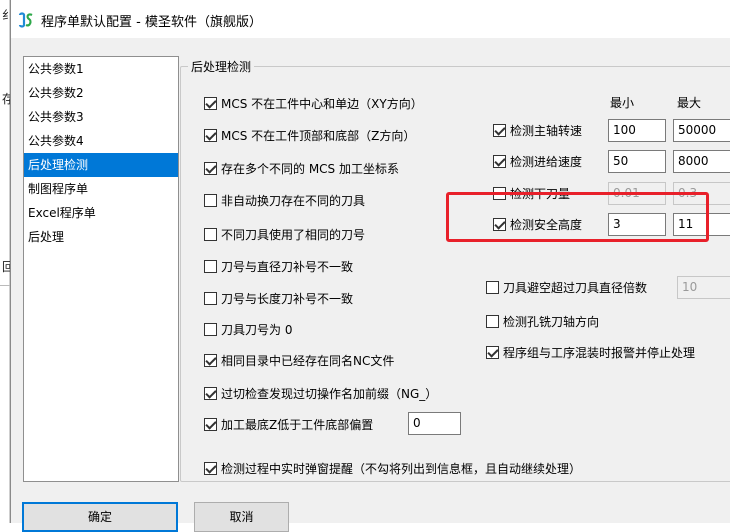 Image resolution: width=730 pixels, height=532 pixels. Describe the element at coordinates (101, 117) in the screenshot. I see `nav-item-common-params-3: 公共参数3` at that location.